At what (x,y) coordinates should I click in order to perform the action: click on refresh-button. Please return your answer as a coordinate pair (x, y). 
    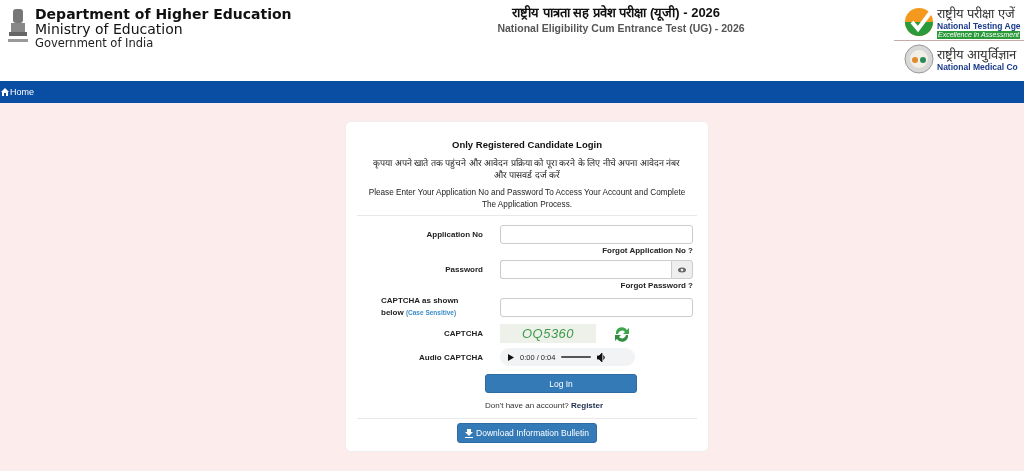
    Looking at the image, I should click on (622, 333).